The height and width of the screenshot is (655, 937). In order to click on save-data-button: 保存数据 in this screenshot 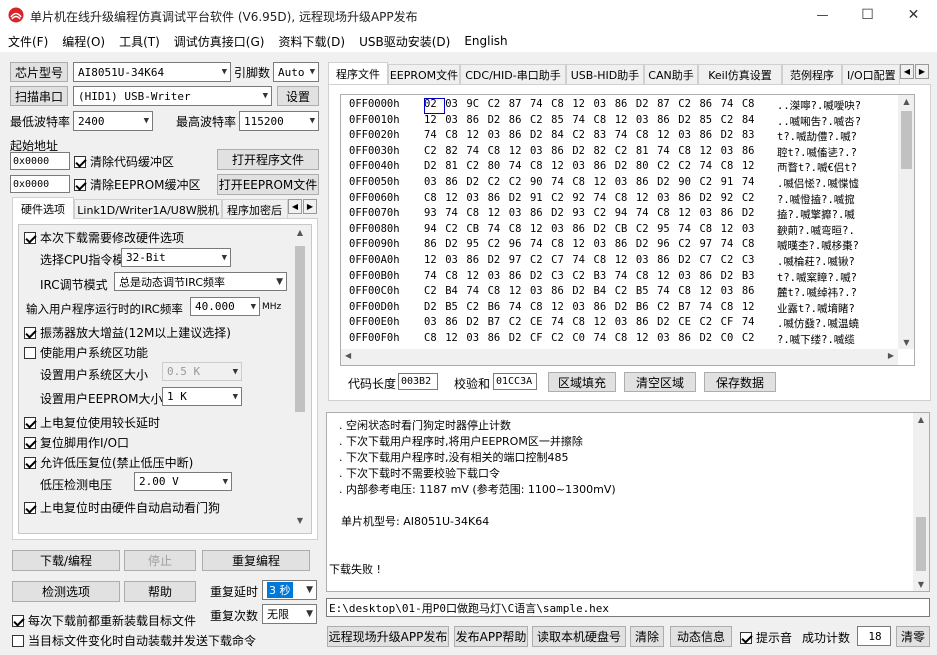, I will do `click(740, 382)`.